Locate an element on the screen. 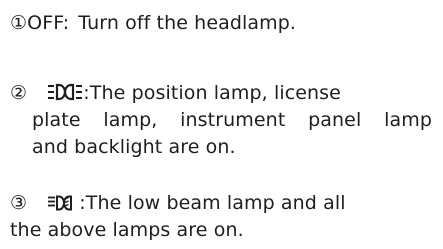 The height and width of the screenshot is (249, 443). mode-label-off: OFF is located at coordinates (45, 23).